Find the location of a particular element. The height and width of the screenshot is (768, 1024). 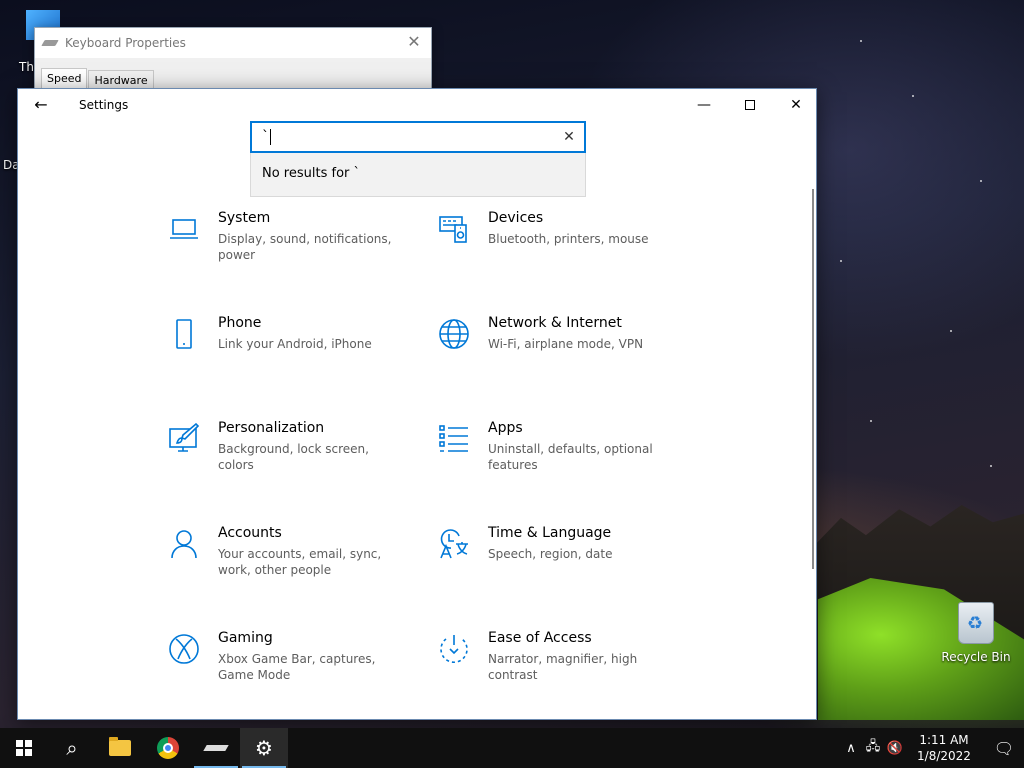

keyboard-properties-tabs: Speed Hardware is located at coordinates (233, 74).